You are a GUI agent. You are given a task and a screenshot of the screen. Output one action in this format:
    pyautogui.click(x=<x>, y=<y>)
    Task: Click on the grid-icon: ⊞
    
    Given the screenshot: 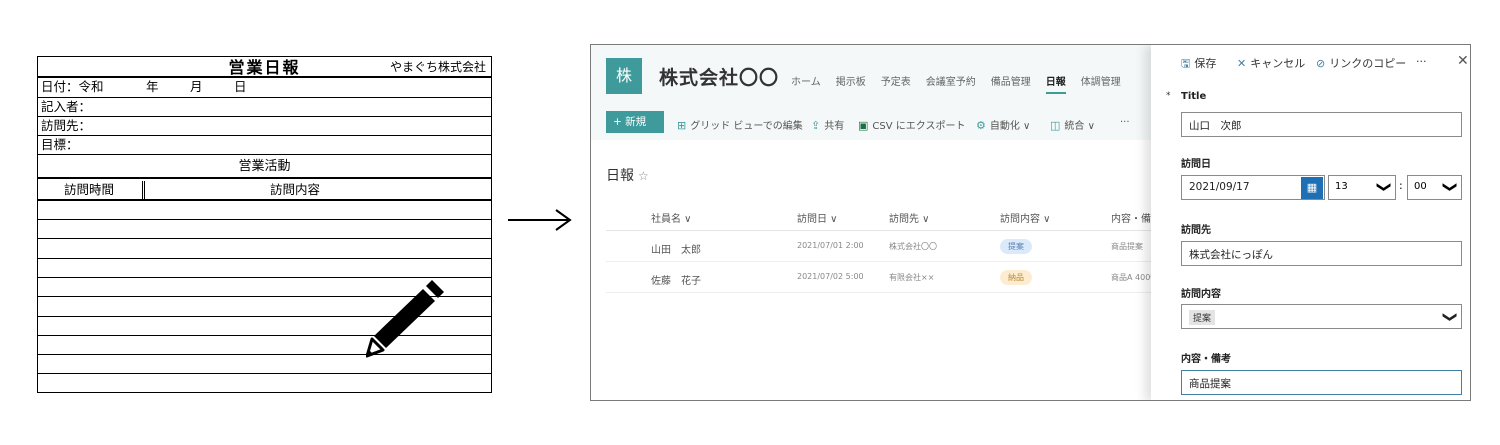 What is the action you would take?
    pyautogui.click(x=682, y=125)
    